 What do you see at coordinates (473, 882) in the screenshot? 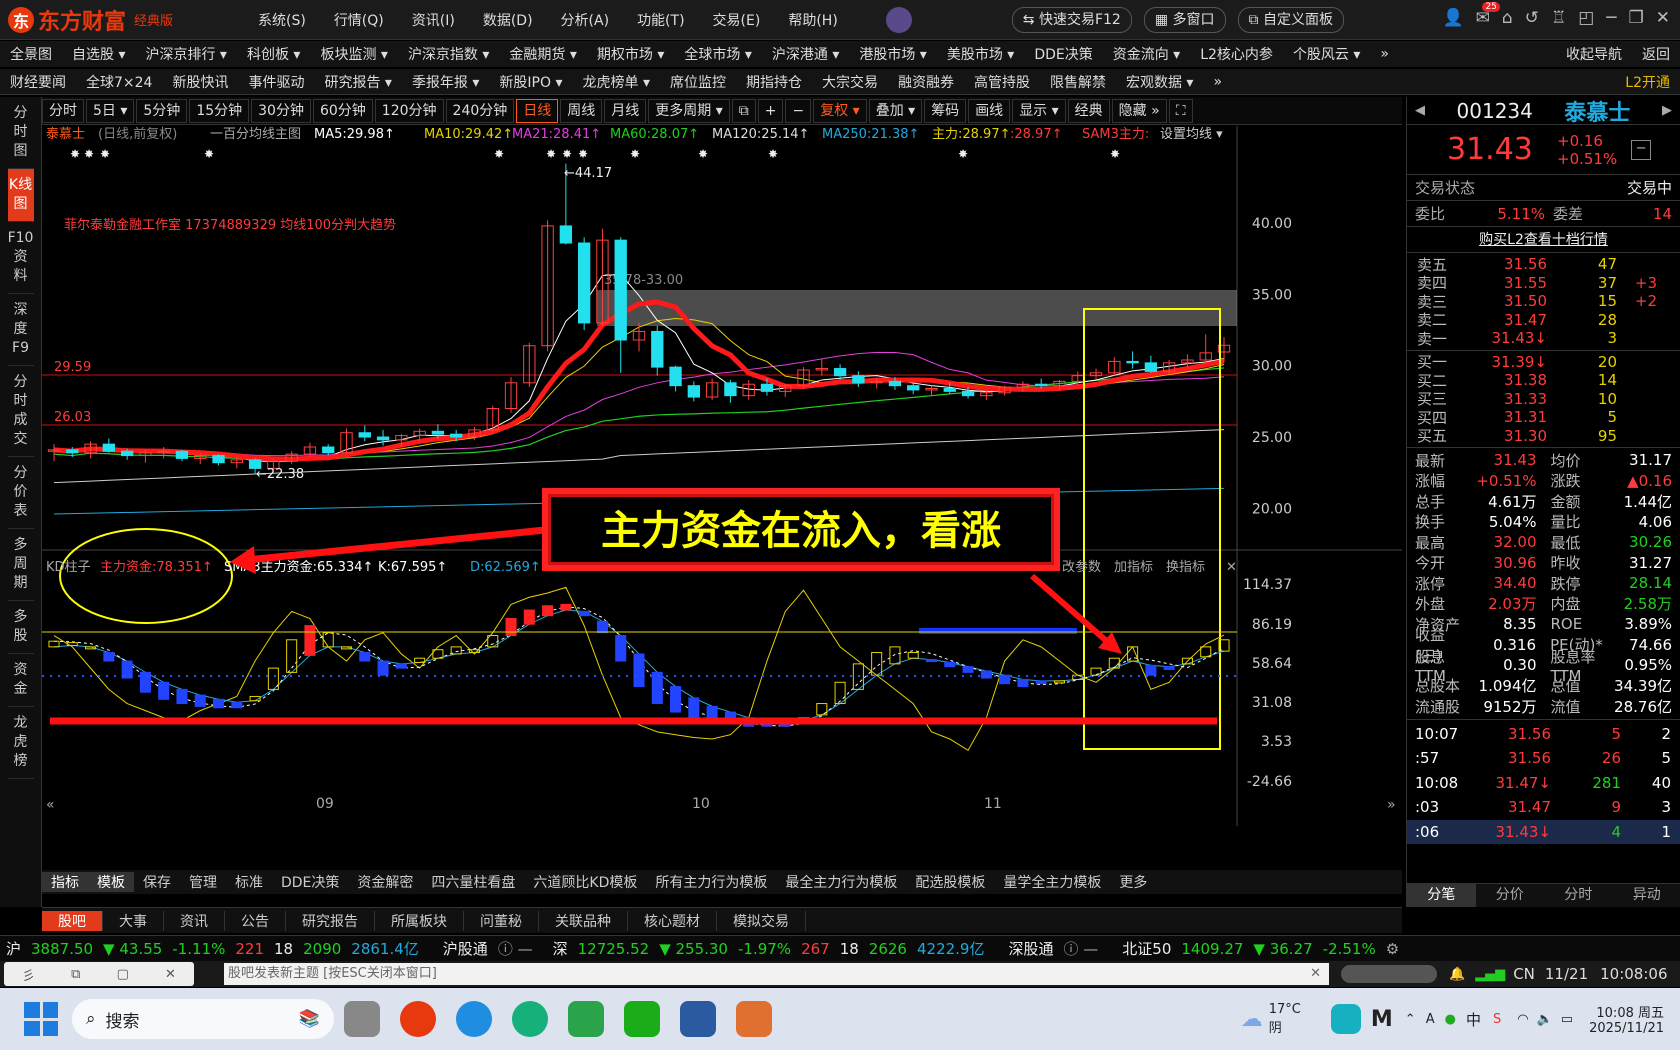
I see `template-tab: 四六量柱看盘` at bounding box center [473, 882].